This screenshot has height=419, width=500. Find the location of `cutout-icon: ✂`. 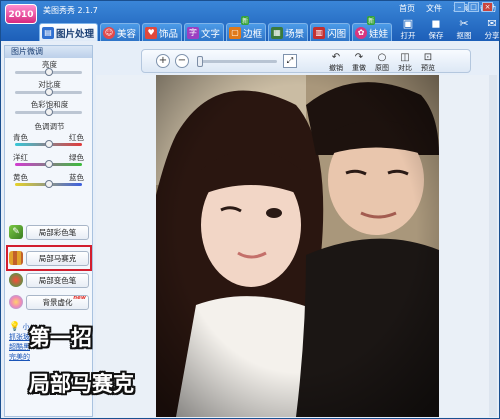

cutout-icon: ✂ is located at coordinates (464, 23).